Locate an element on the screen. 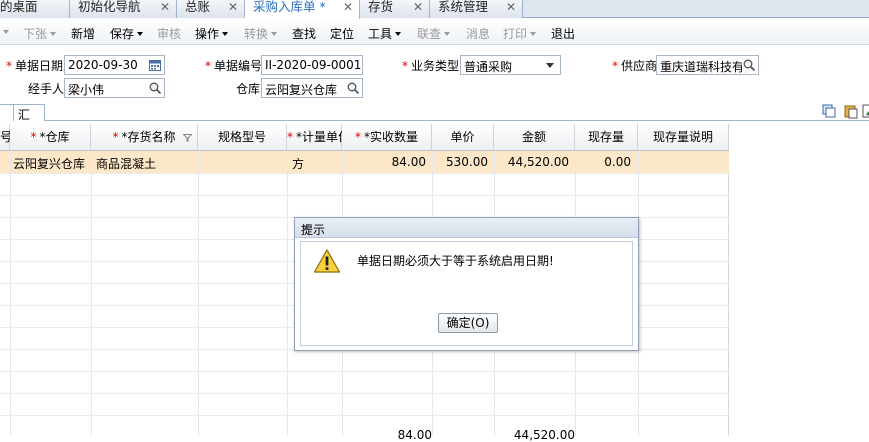 The height and width of the screenshot is (442, 869). alert-dialog: 提示 ✕ 单据日期必须大于等于系统启用日期! 确定(O) is located at coordinates (466, 284).